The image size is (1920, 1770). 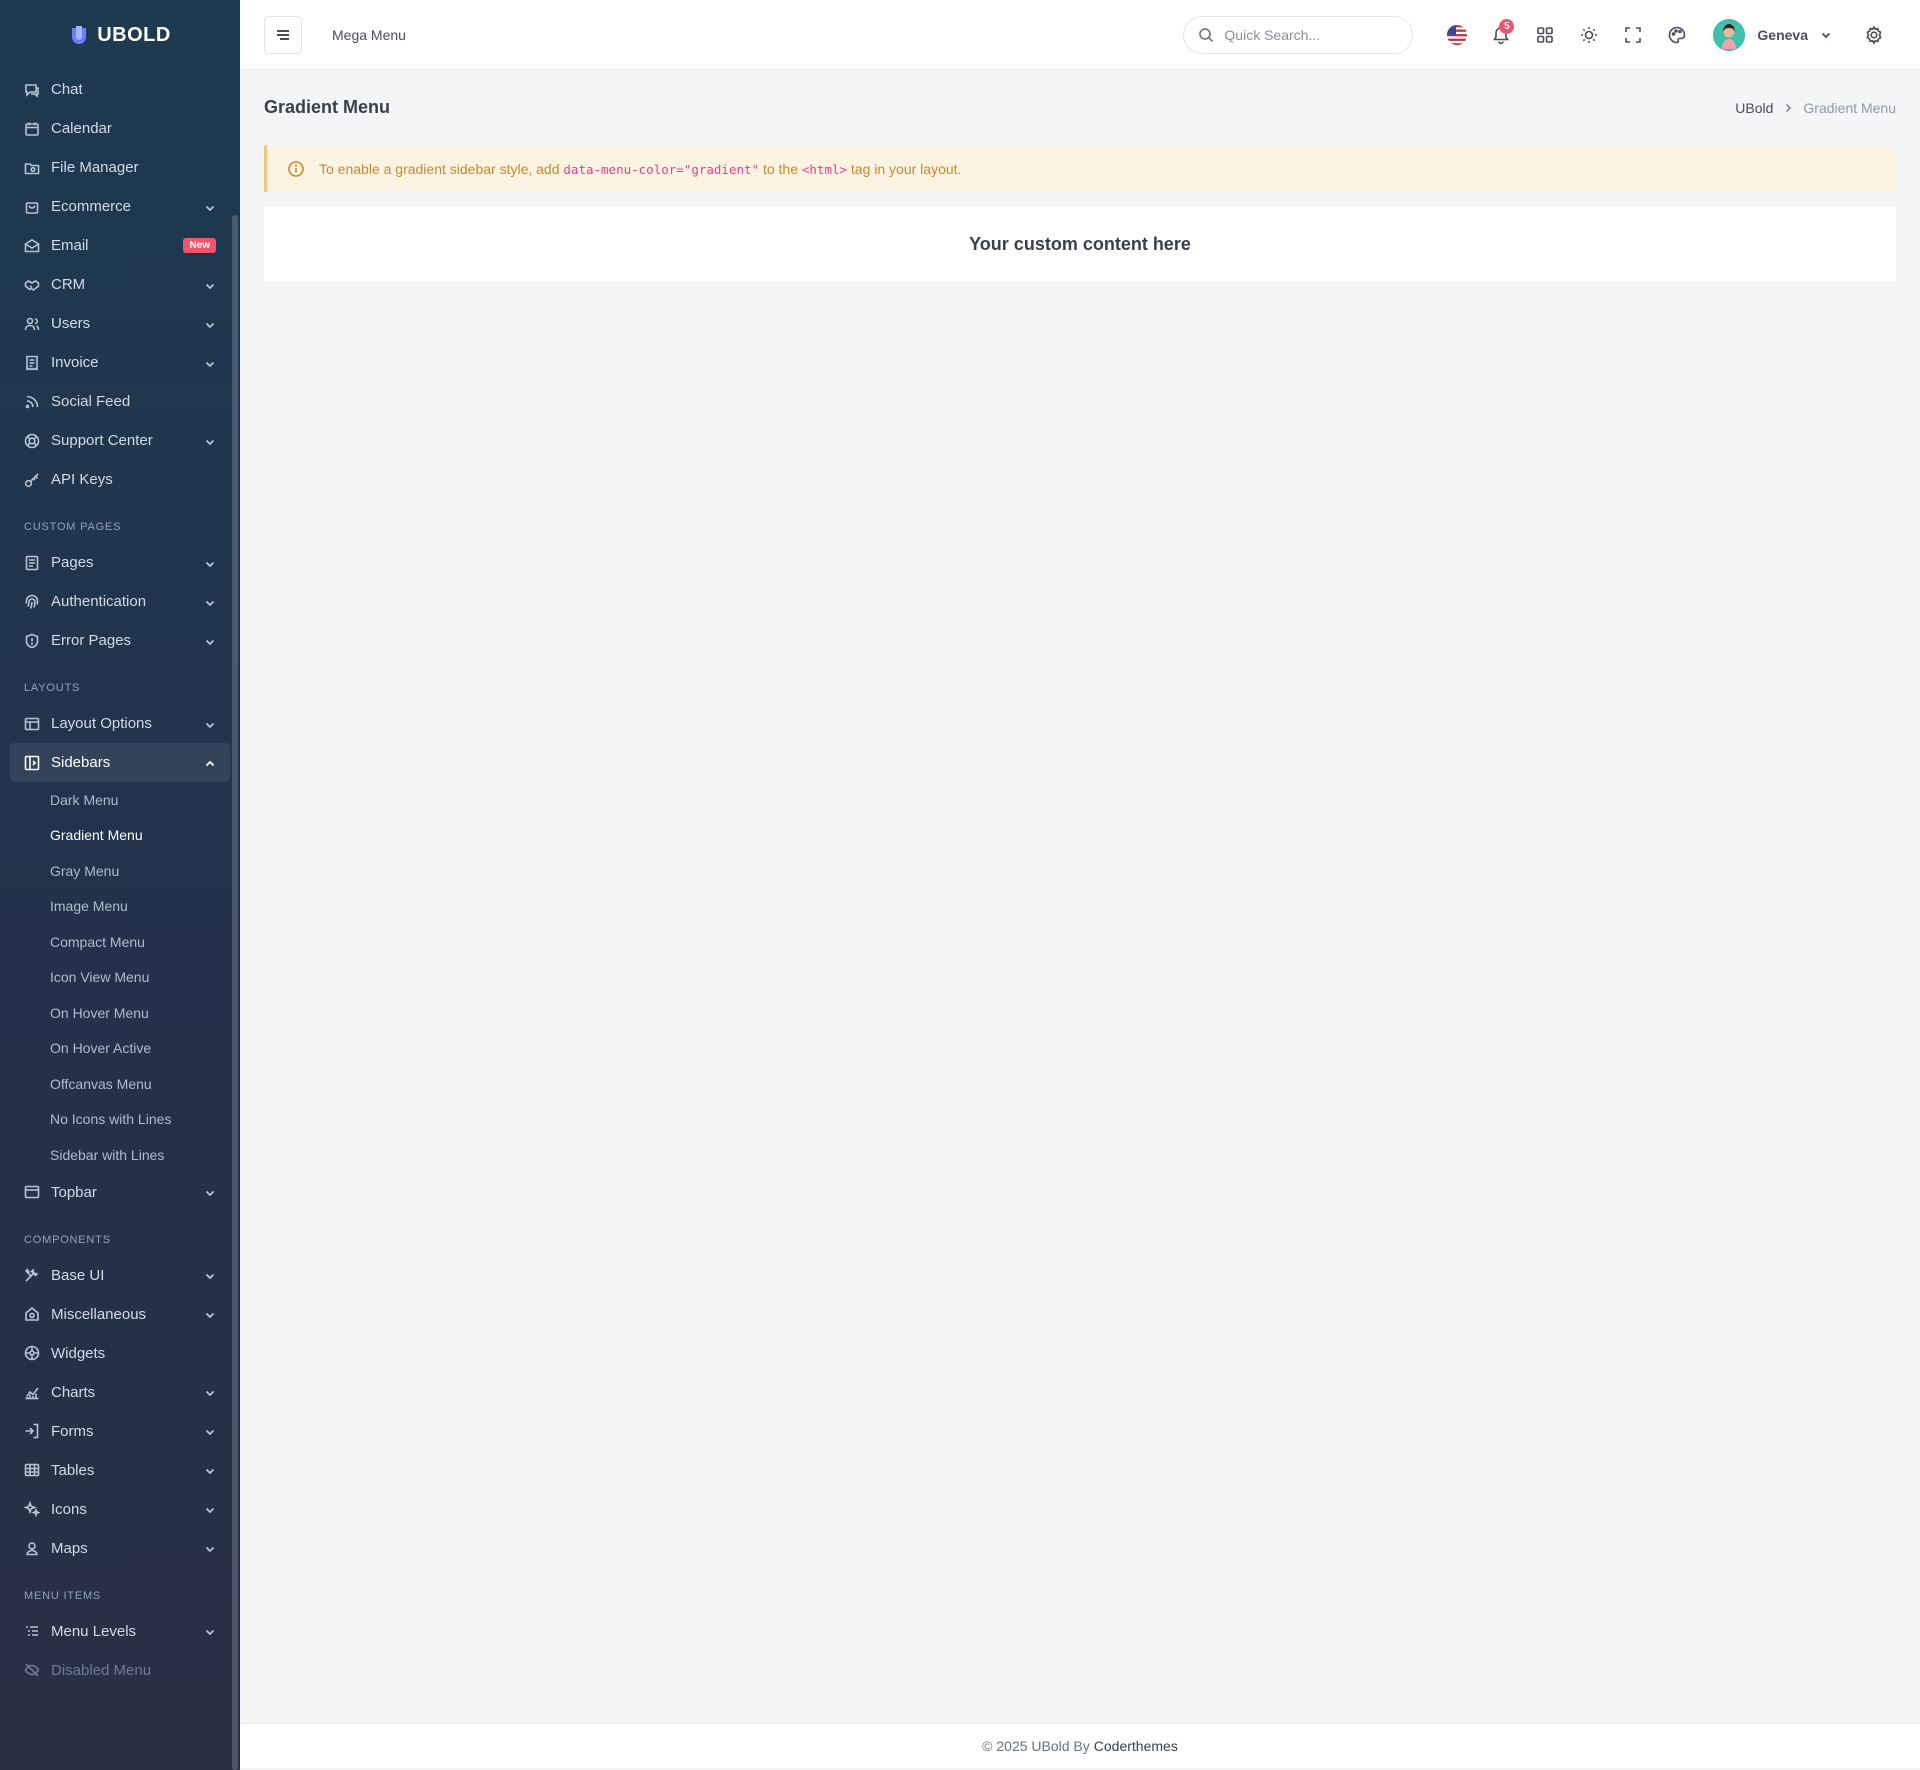 What do you see at coordinates (120, 1275) in the screenshot?
I see `sidebar-item-base-ui: Base UI` at bounding box center [120, 1275].